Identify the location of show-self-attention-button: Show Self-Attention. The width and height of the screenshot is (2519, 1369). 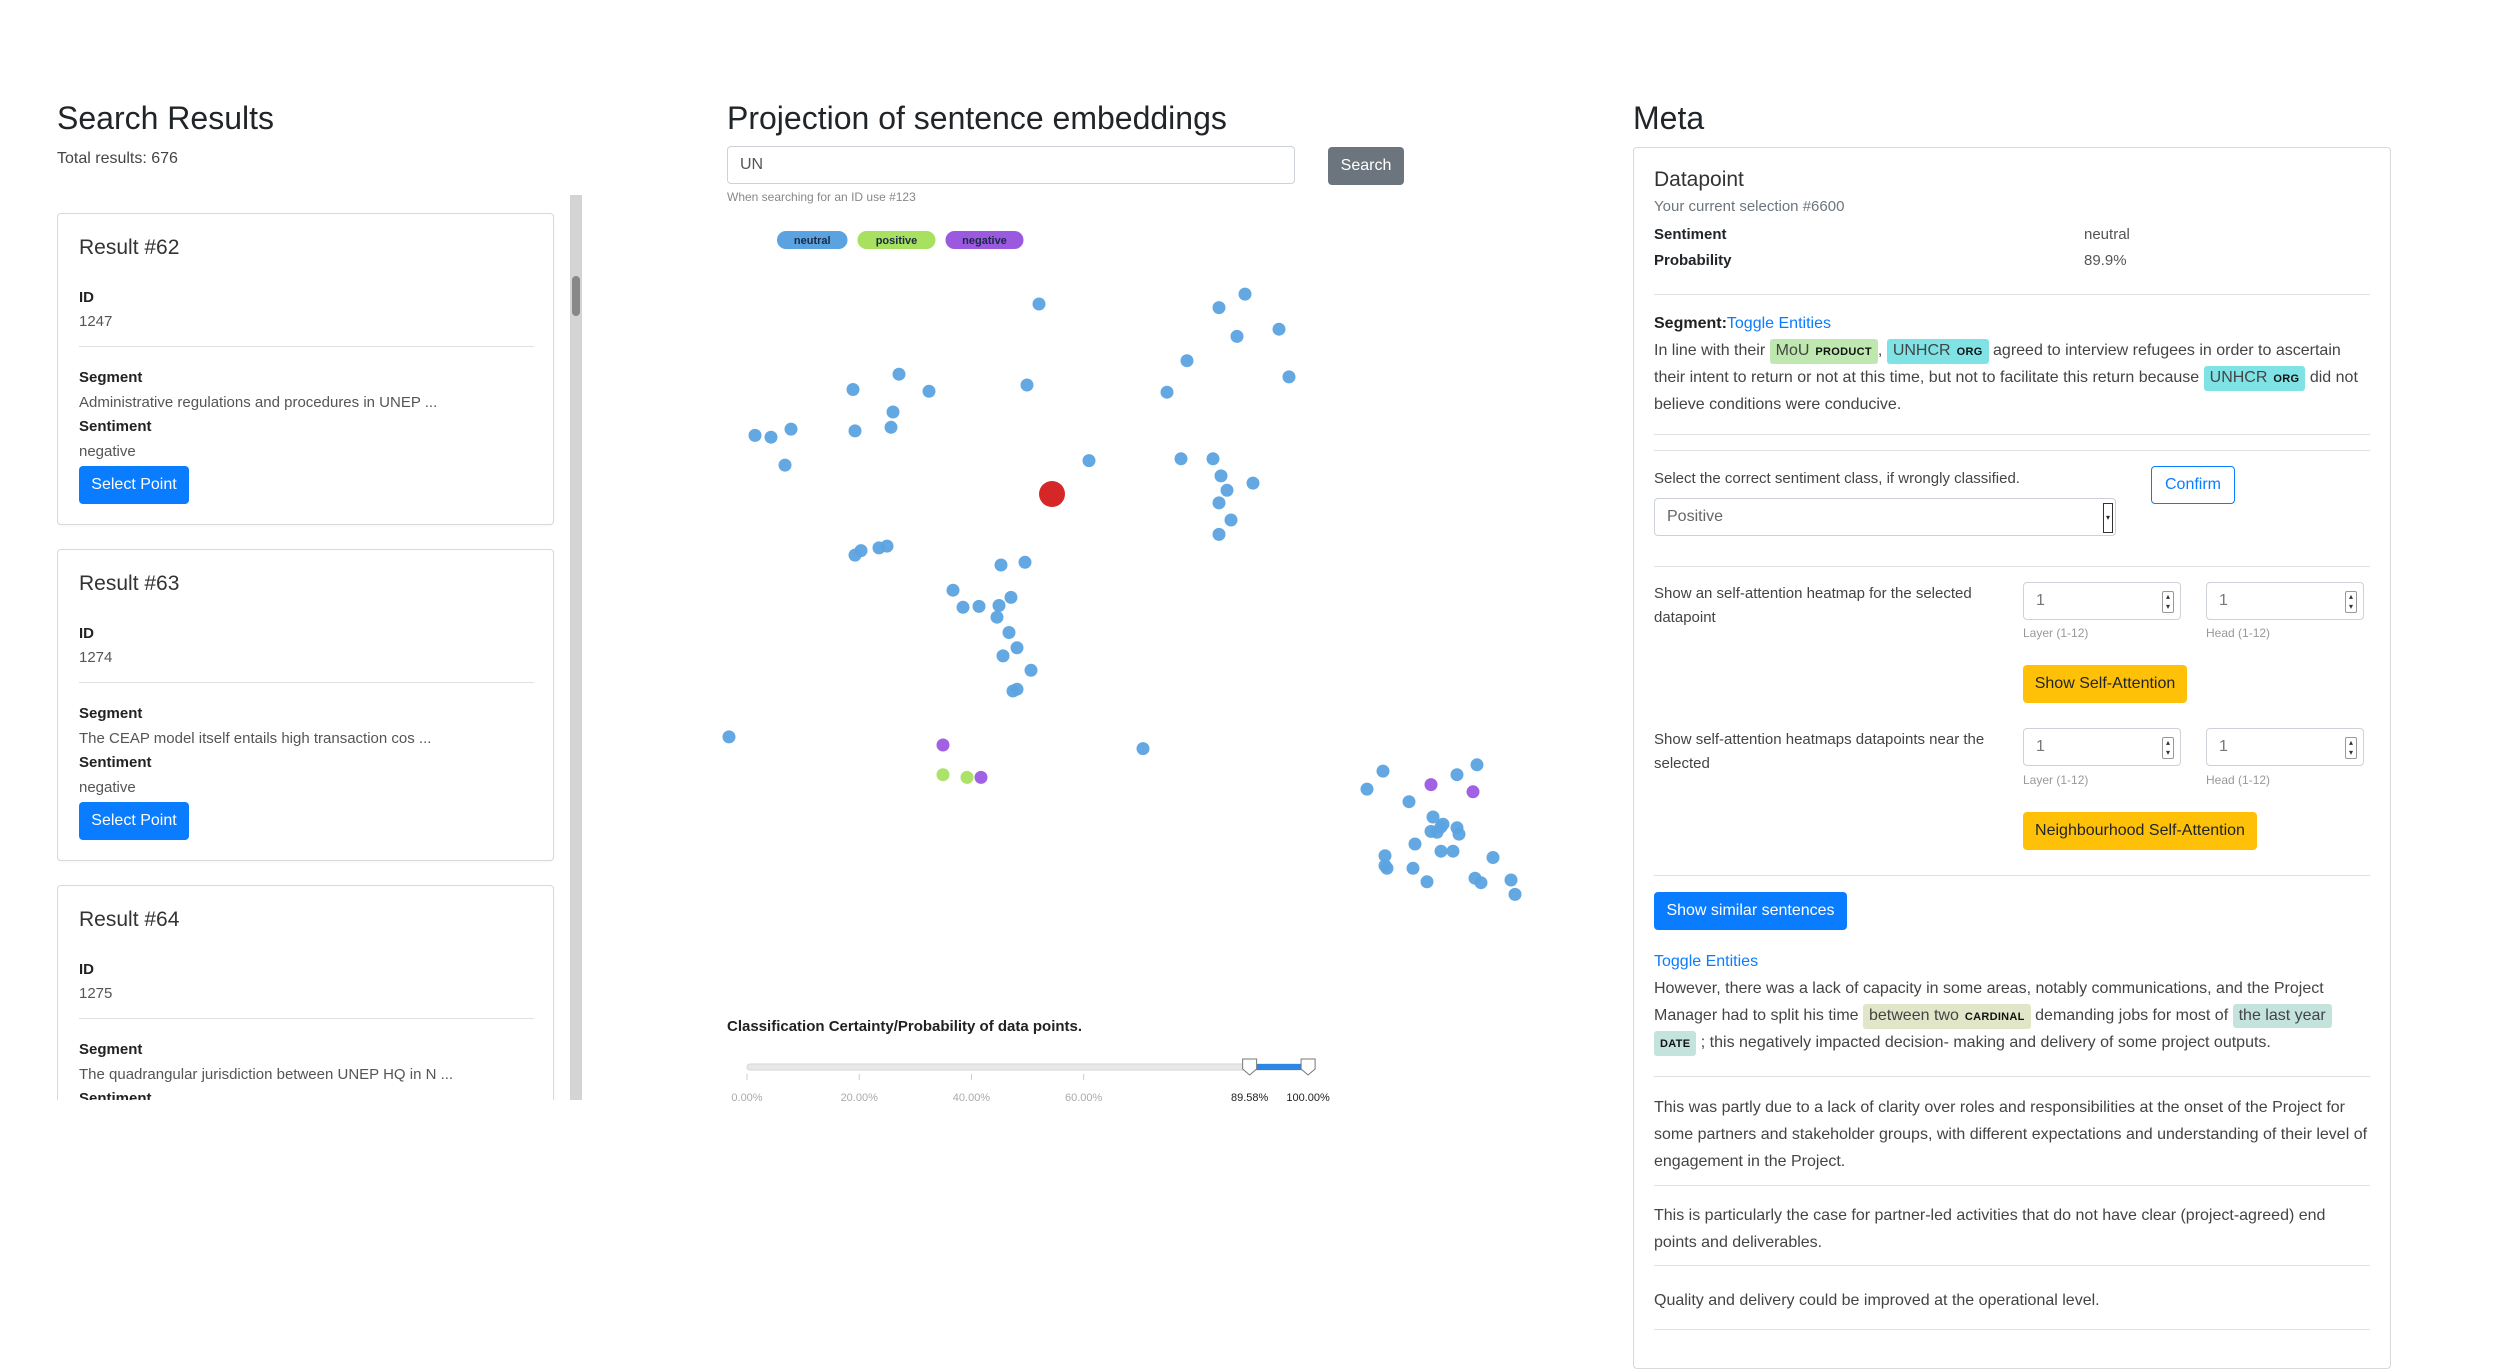
(2105, 684).